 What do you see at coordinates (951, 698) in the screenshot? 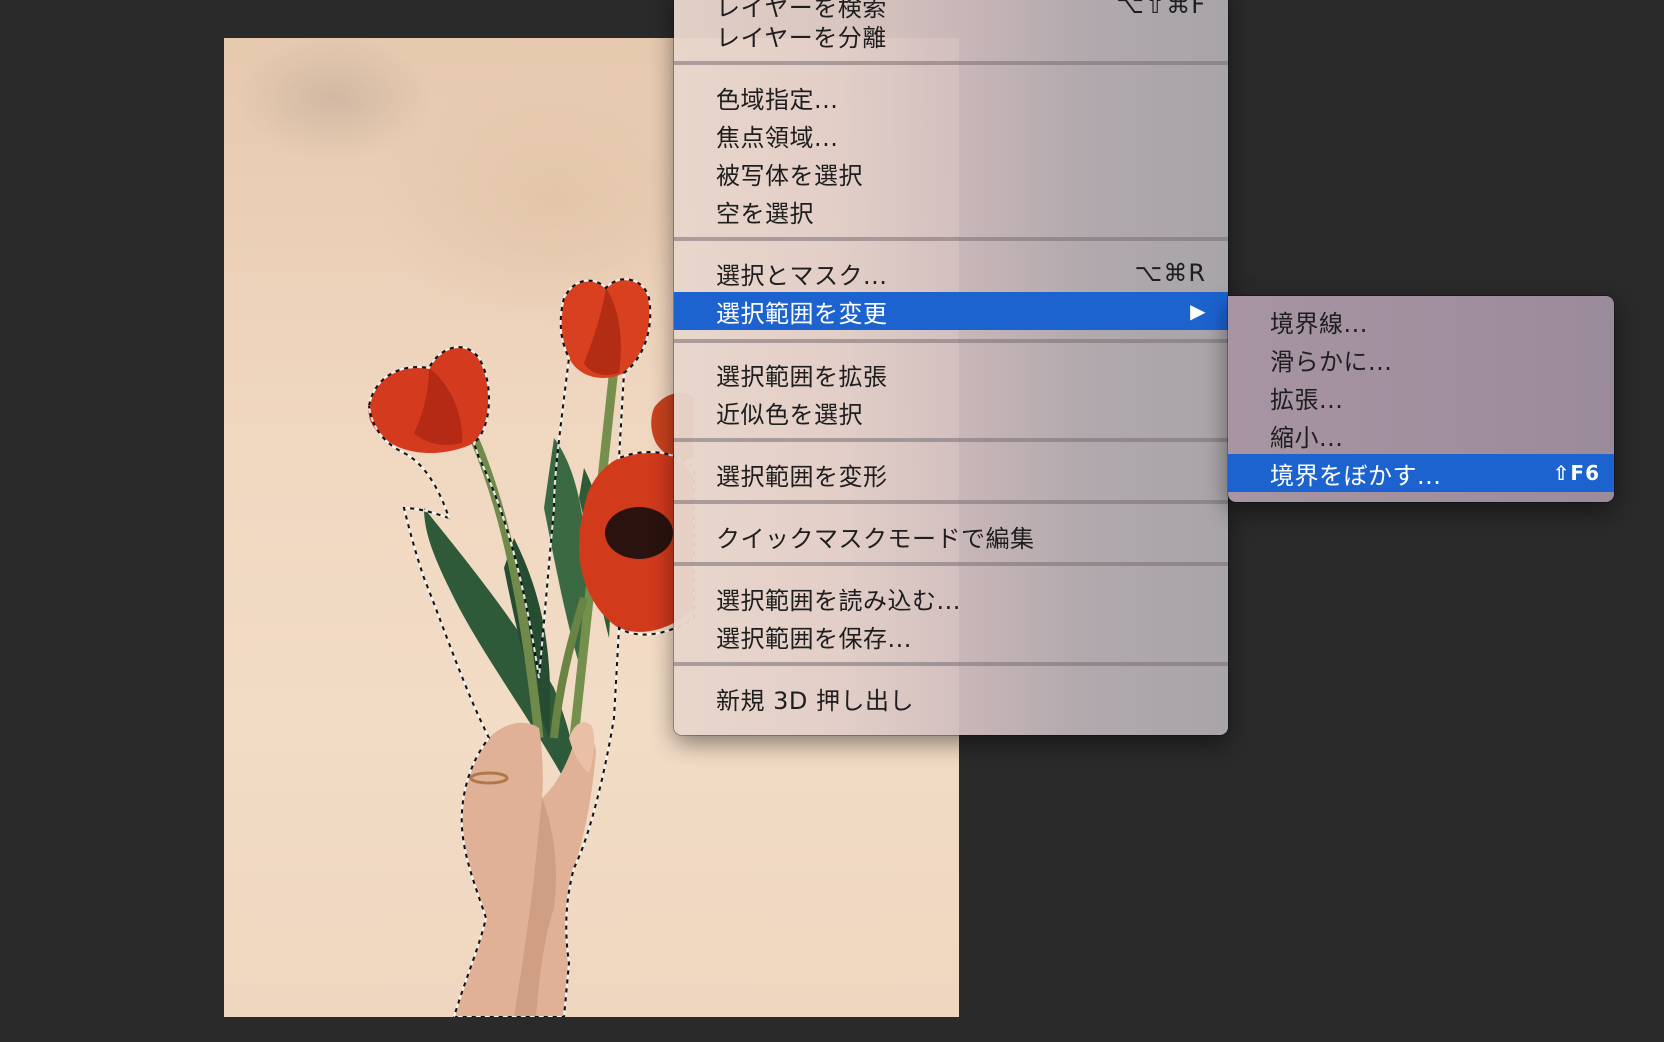
I see `menu-item-new-3d-extrusion: 新規 3D 押し出し` at bounding box center [951, 698].